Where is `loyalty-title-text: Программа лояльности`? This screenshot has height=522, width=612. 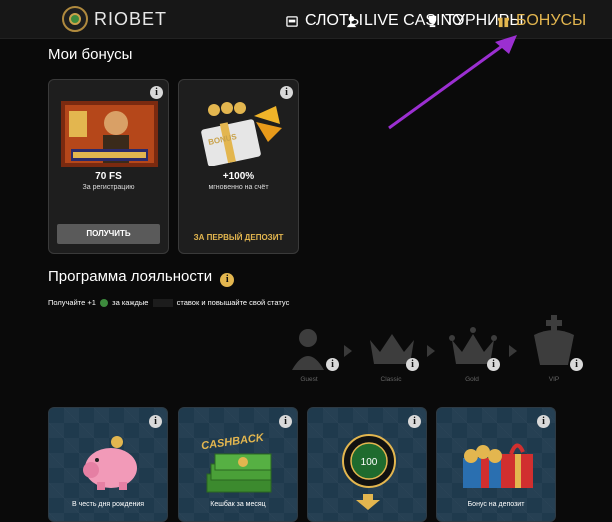 loyalty-title-text: Программа лояльности is located at coordinates (130, 276).